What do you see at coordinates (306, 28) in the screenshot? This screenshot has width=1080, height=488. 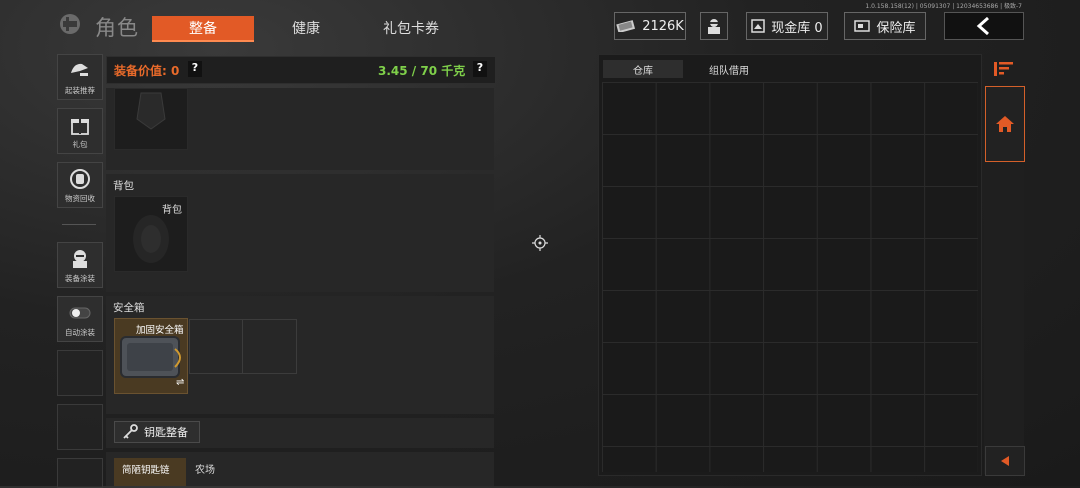 I see `tab-health: 健康` at bounding box center [306, 28].